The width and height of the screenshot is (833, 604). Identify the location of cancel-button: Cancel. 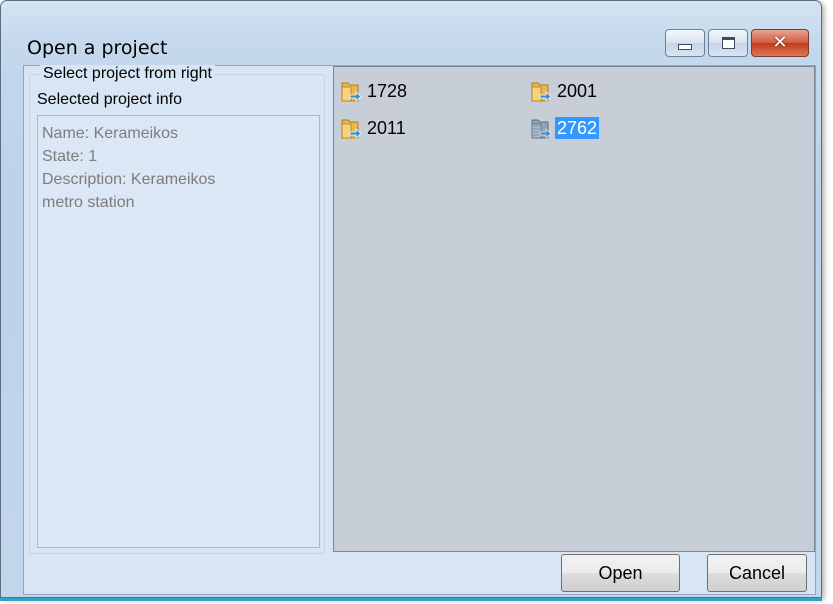
(757, 573).